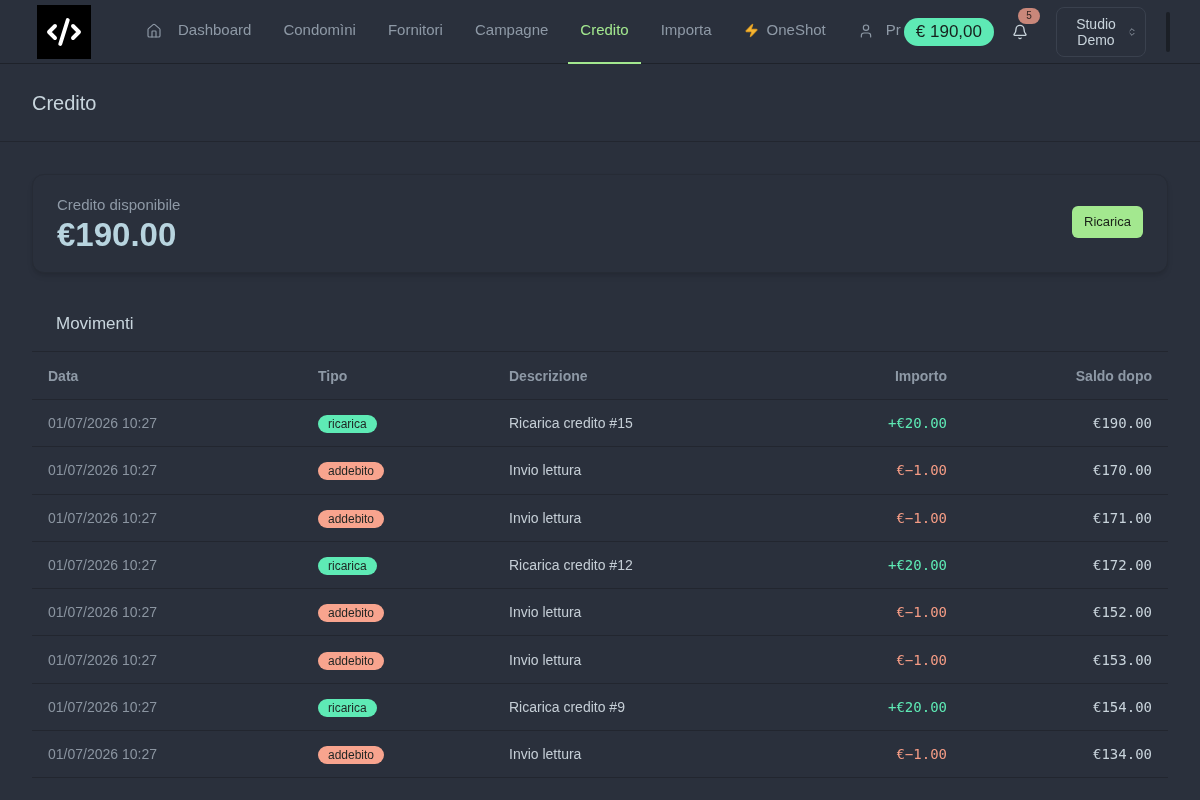  What do you see at coordinates (1122, 754) in the screenshot?
I see `balance-cell: €134.00` at bounding box center [1122, 754].